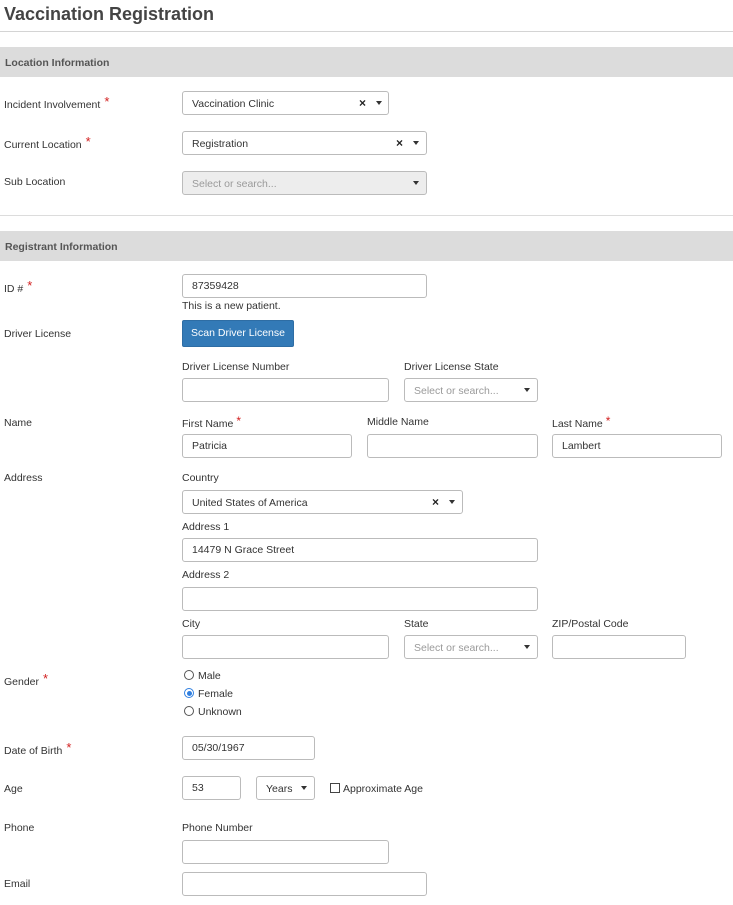  What do you see at coordinates (238, 333) in the screenshot?
I see `scan-driver-license-button: Scan Driver License` at bounding box center [238, 333].